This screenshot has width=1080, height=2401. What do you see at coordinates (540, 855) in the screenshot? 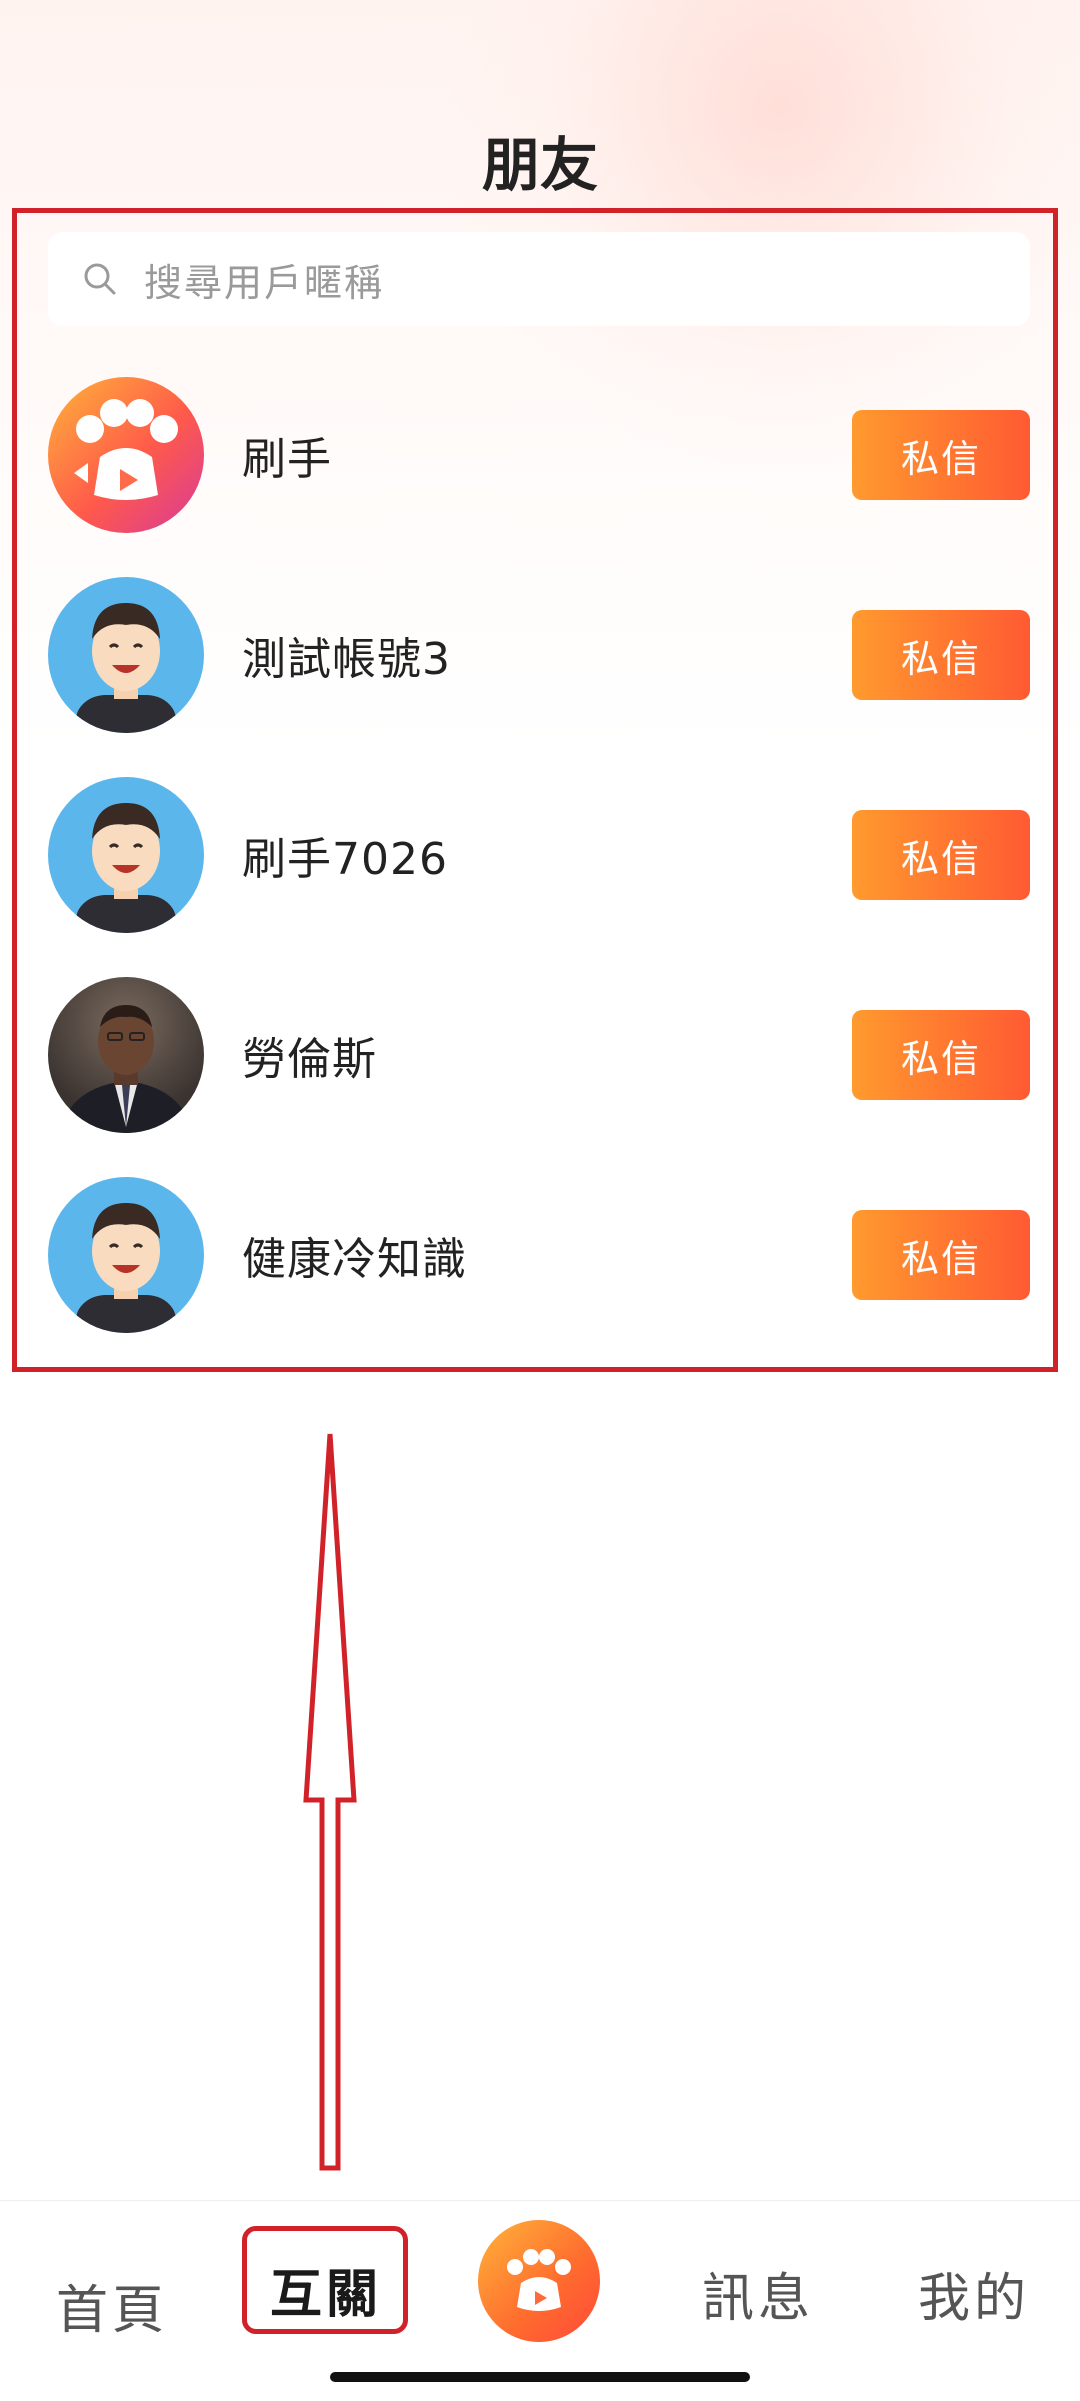
I see `list-item: 刷手7026 私信` at bounding box center [540, 855].